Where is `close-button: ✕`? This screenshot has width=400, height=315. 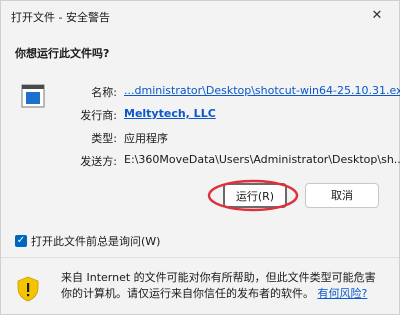
close-button: ✕ is located at coordinates (377, 16).